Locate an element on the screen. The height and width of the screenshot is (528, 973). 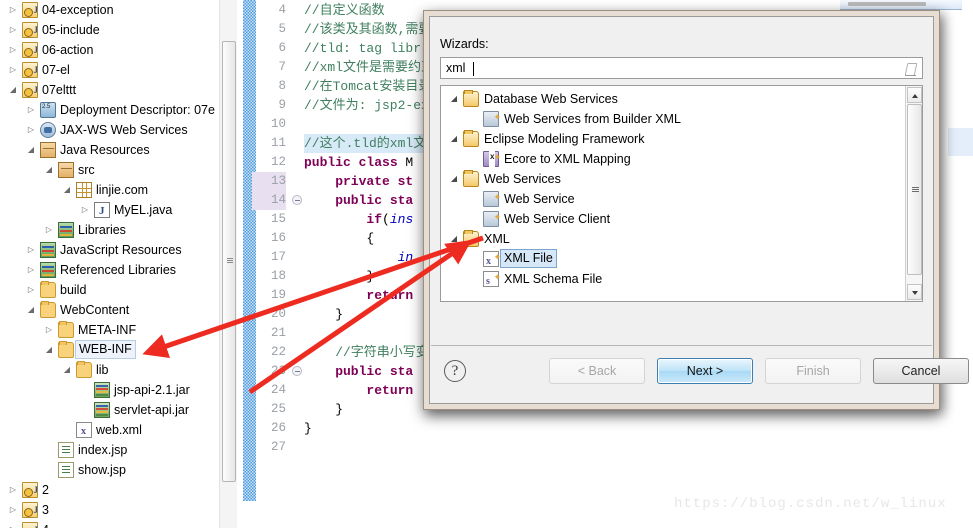
tree-item-jax-ws-web-services: ▷ JAX-WS Web Services is located at coordinates (119, 130).